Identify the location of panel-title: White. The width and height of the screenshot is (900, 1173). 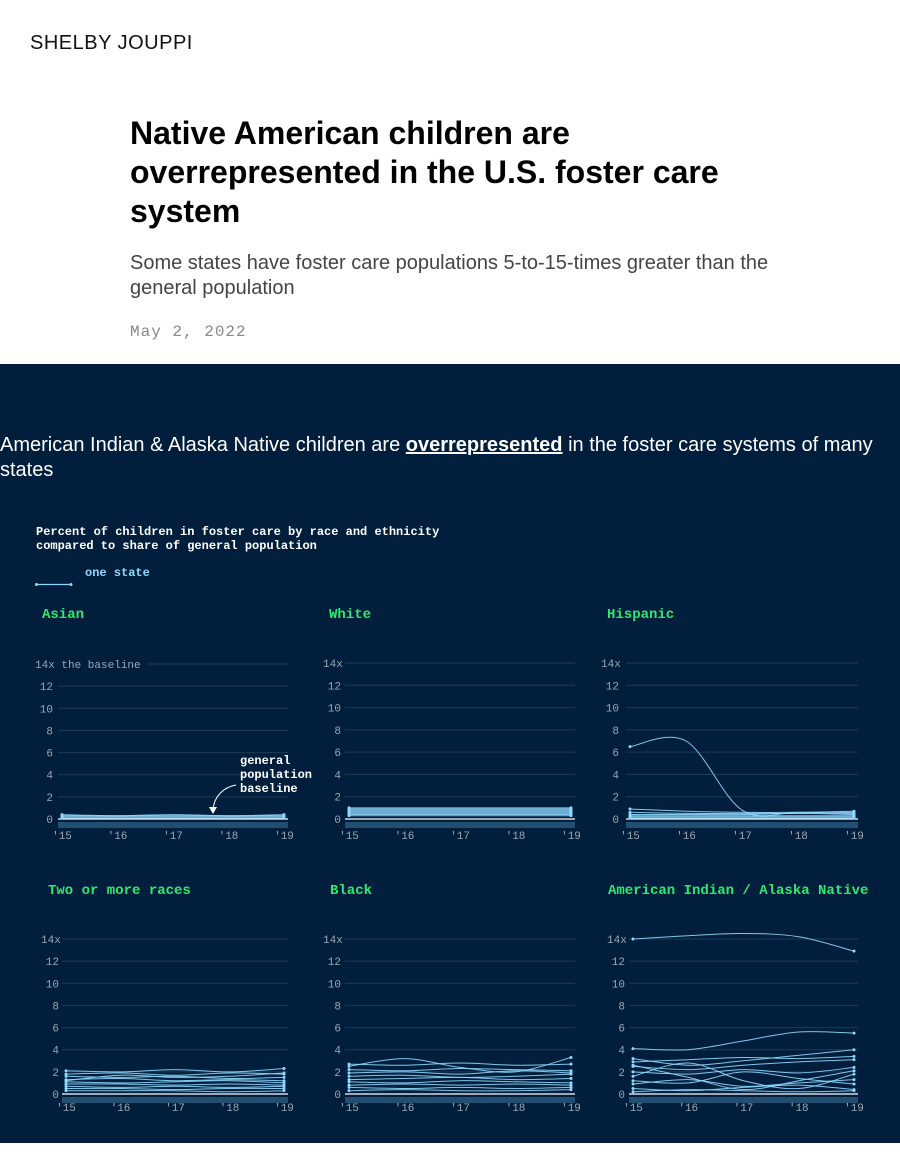
(350, 615).